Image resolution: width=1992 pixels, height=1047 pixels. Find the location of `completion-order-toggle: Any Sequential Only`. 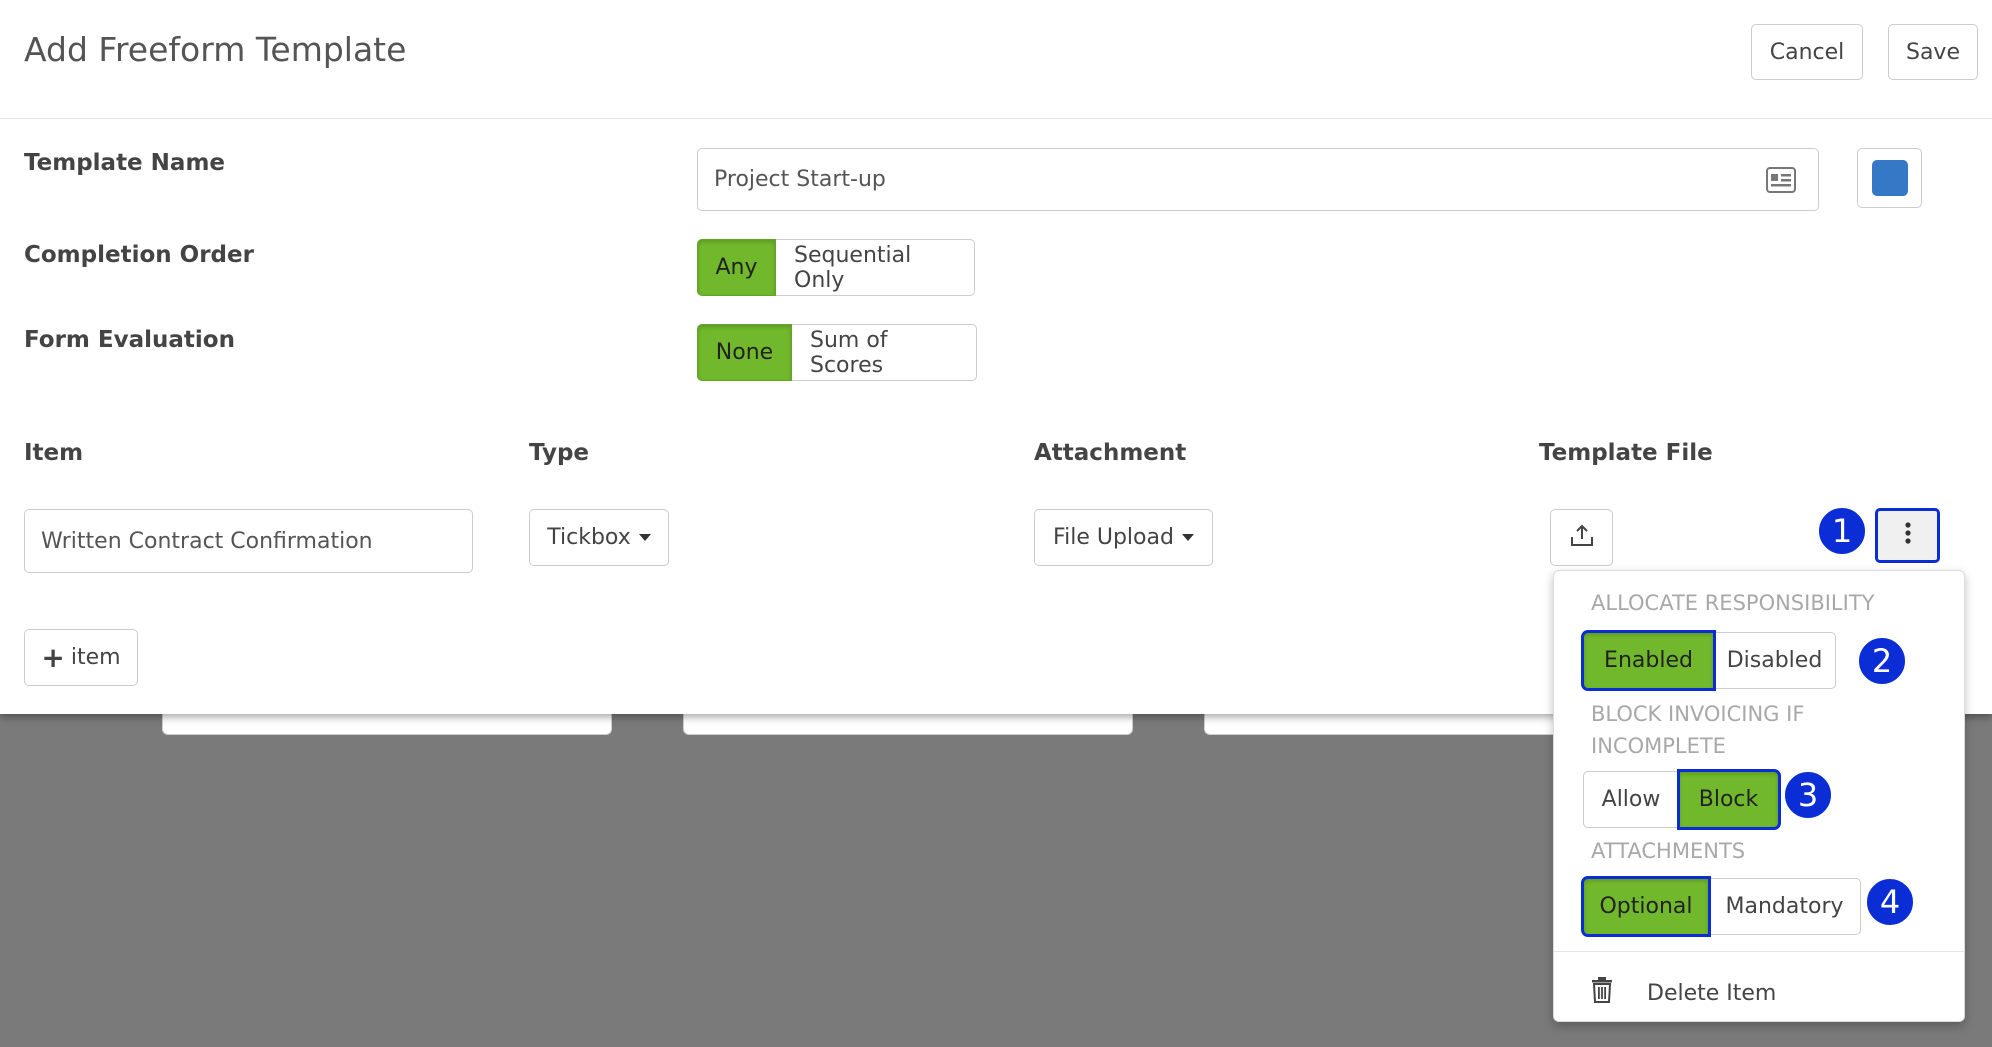

completion-order-toggle: Any Sequential Only is located at coordinates (836, 267).